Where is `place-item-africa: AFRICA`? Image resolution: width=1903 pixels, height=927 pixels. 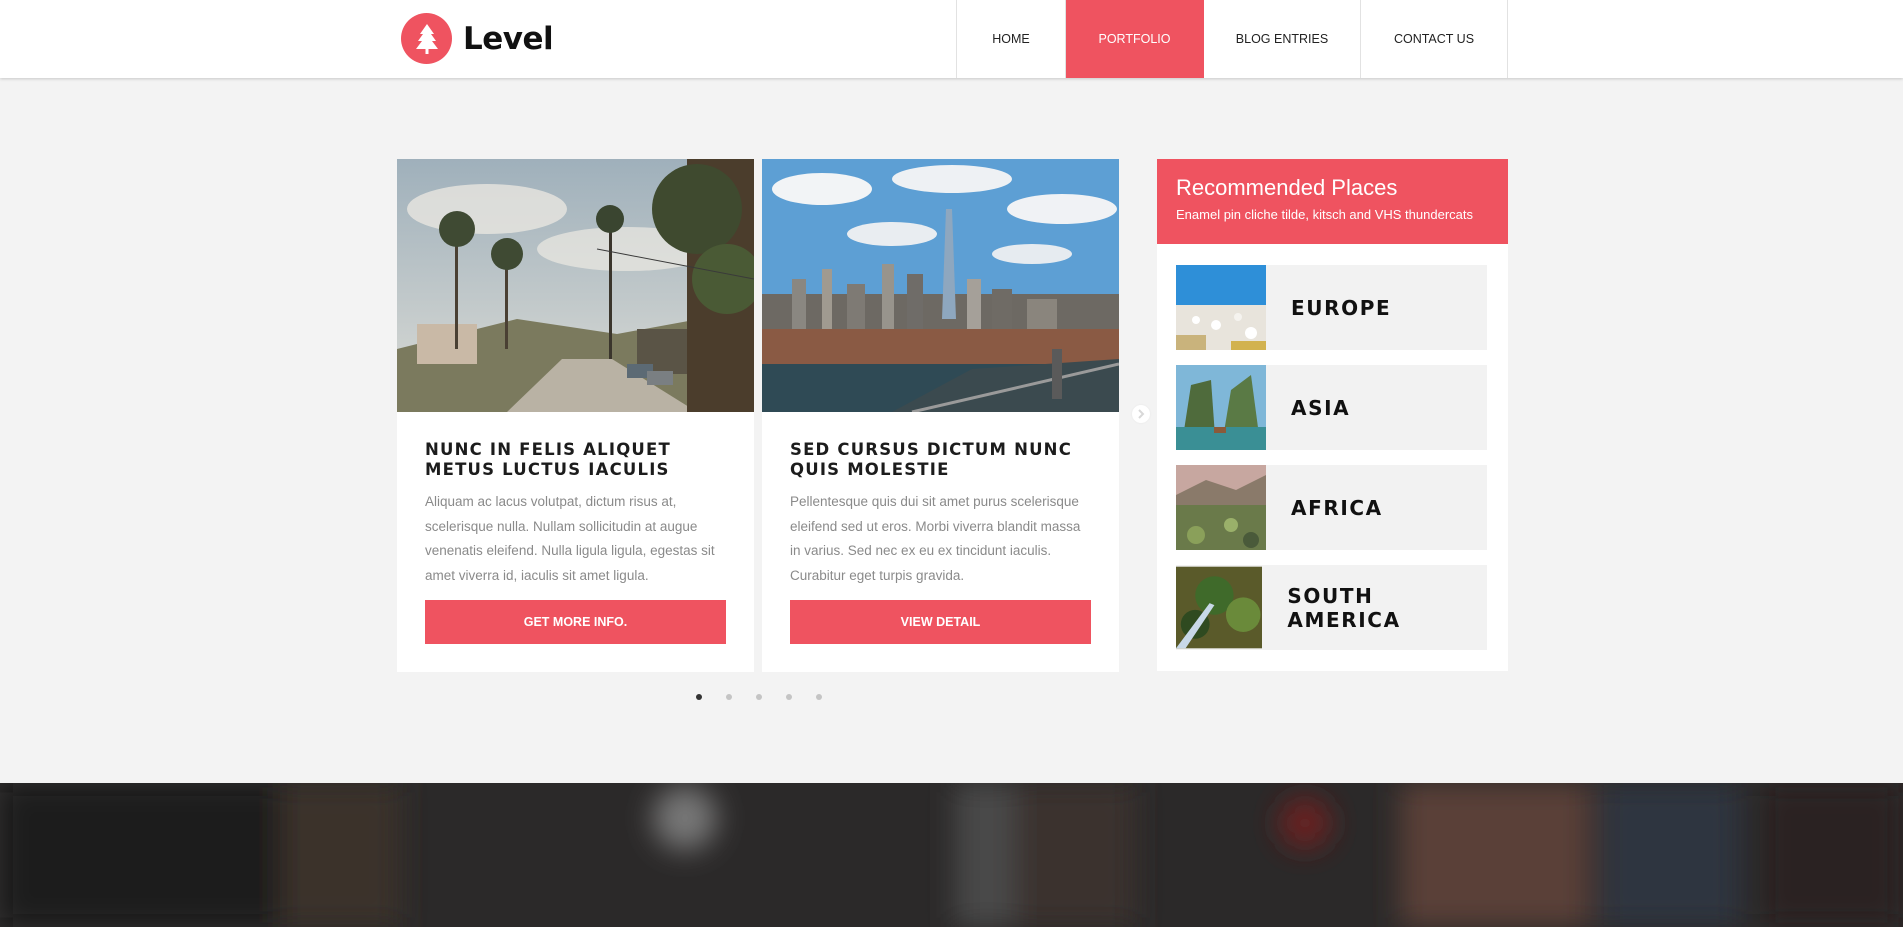
place-item-africa: AFRICA is located at coordinates (1331, 507).